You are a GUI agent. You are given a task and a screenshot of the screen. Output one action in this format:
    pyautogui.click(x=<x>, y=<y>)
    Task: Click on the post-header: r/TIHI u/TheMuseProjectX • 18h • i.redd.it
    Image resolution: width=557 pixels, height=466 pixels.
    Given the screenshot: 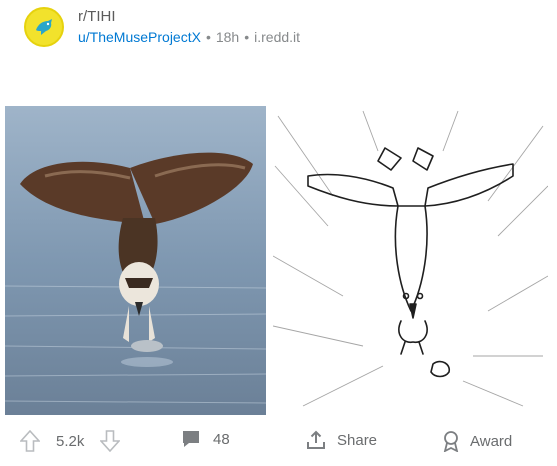 What is the action you would take?
    pyautogui.click(x=162, y=27)
    